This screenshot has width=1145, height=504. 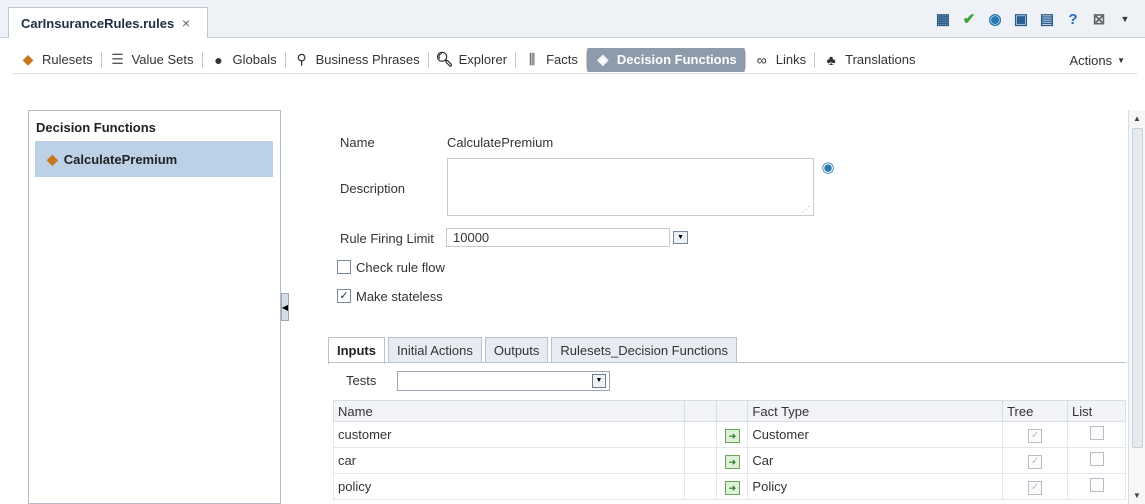 What do you see at coordinates (875, 486) in the screenshot?
I see `fact-type-cell: Policy` at bounding box center [875, 486].